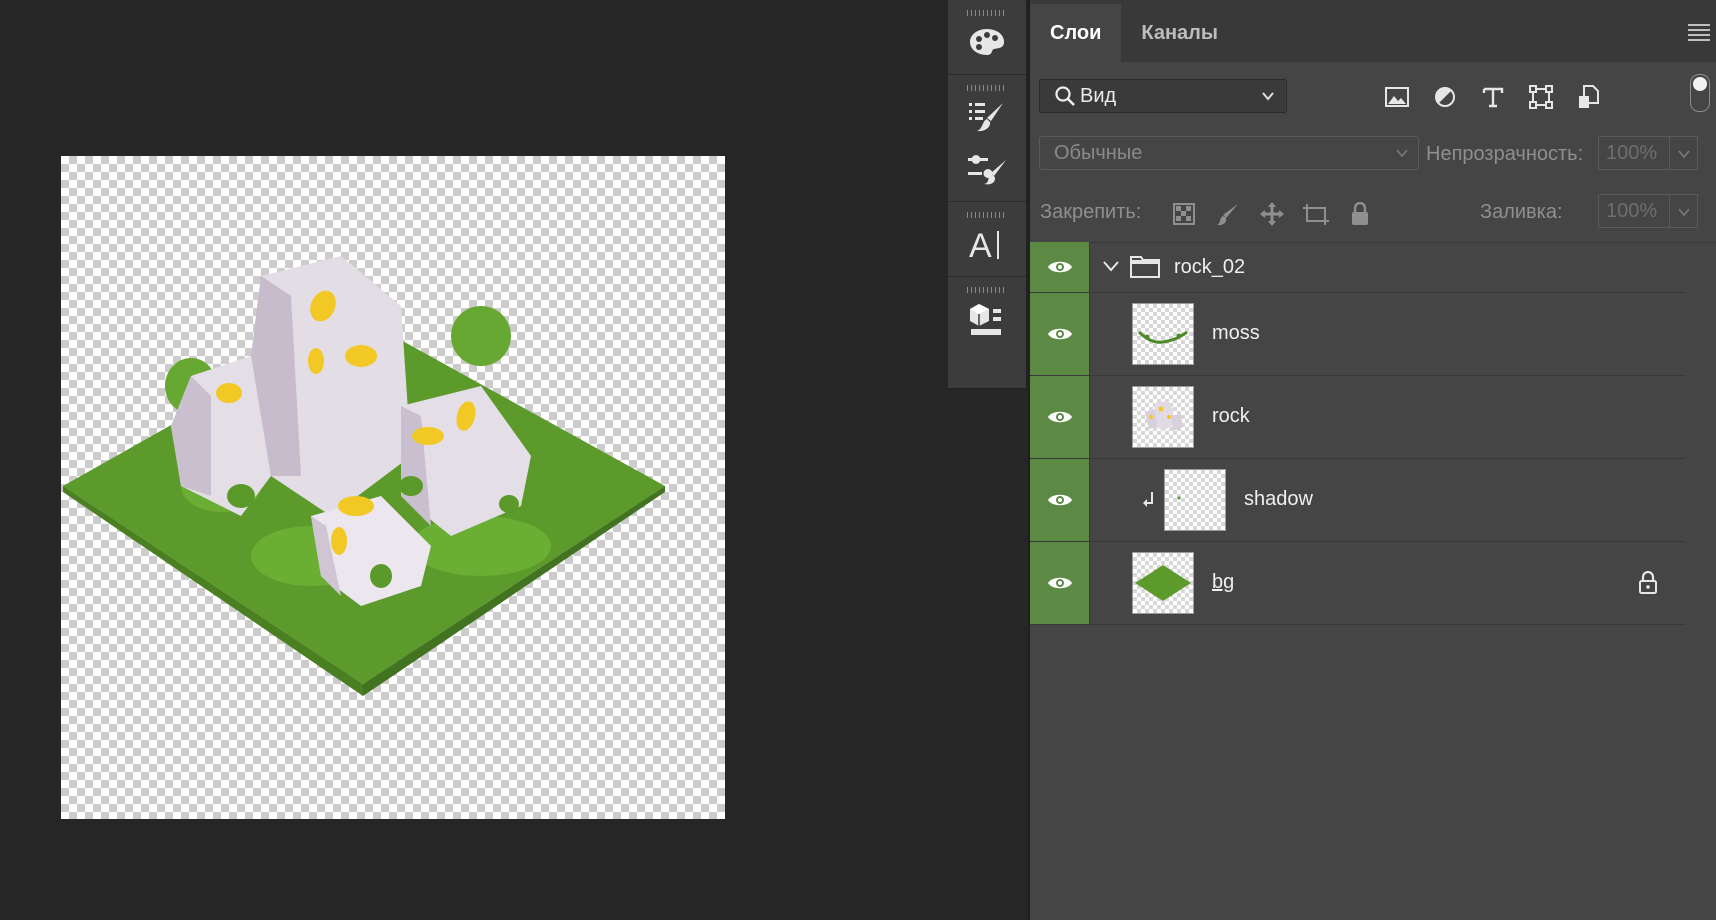 Image resolution: width=1716 pixels, height=920 pixels. I want to click on swatches-icon, so click(987, 42).